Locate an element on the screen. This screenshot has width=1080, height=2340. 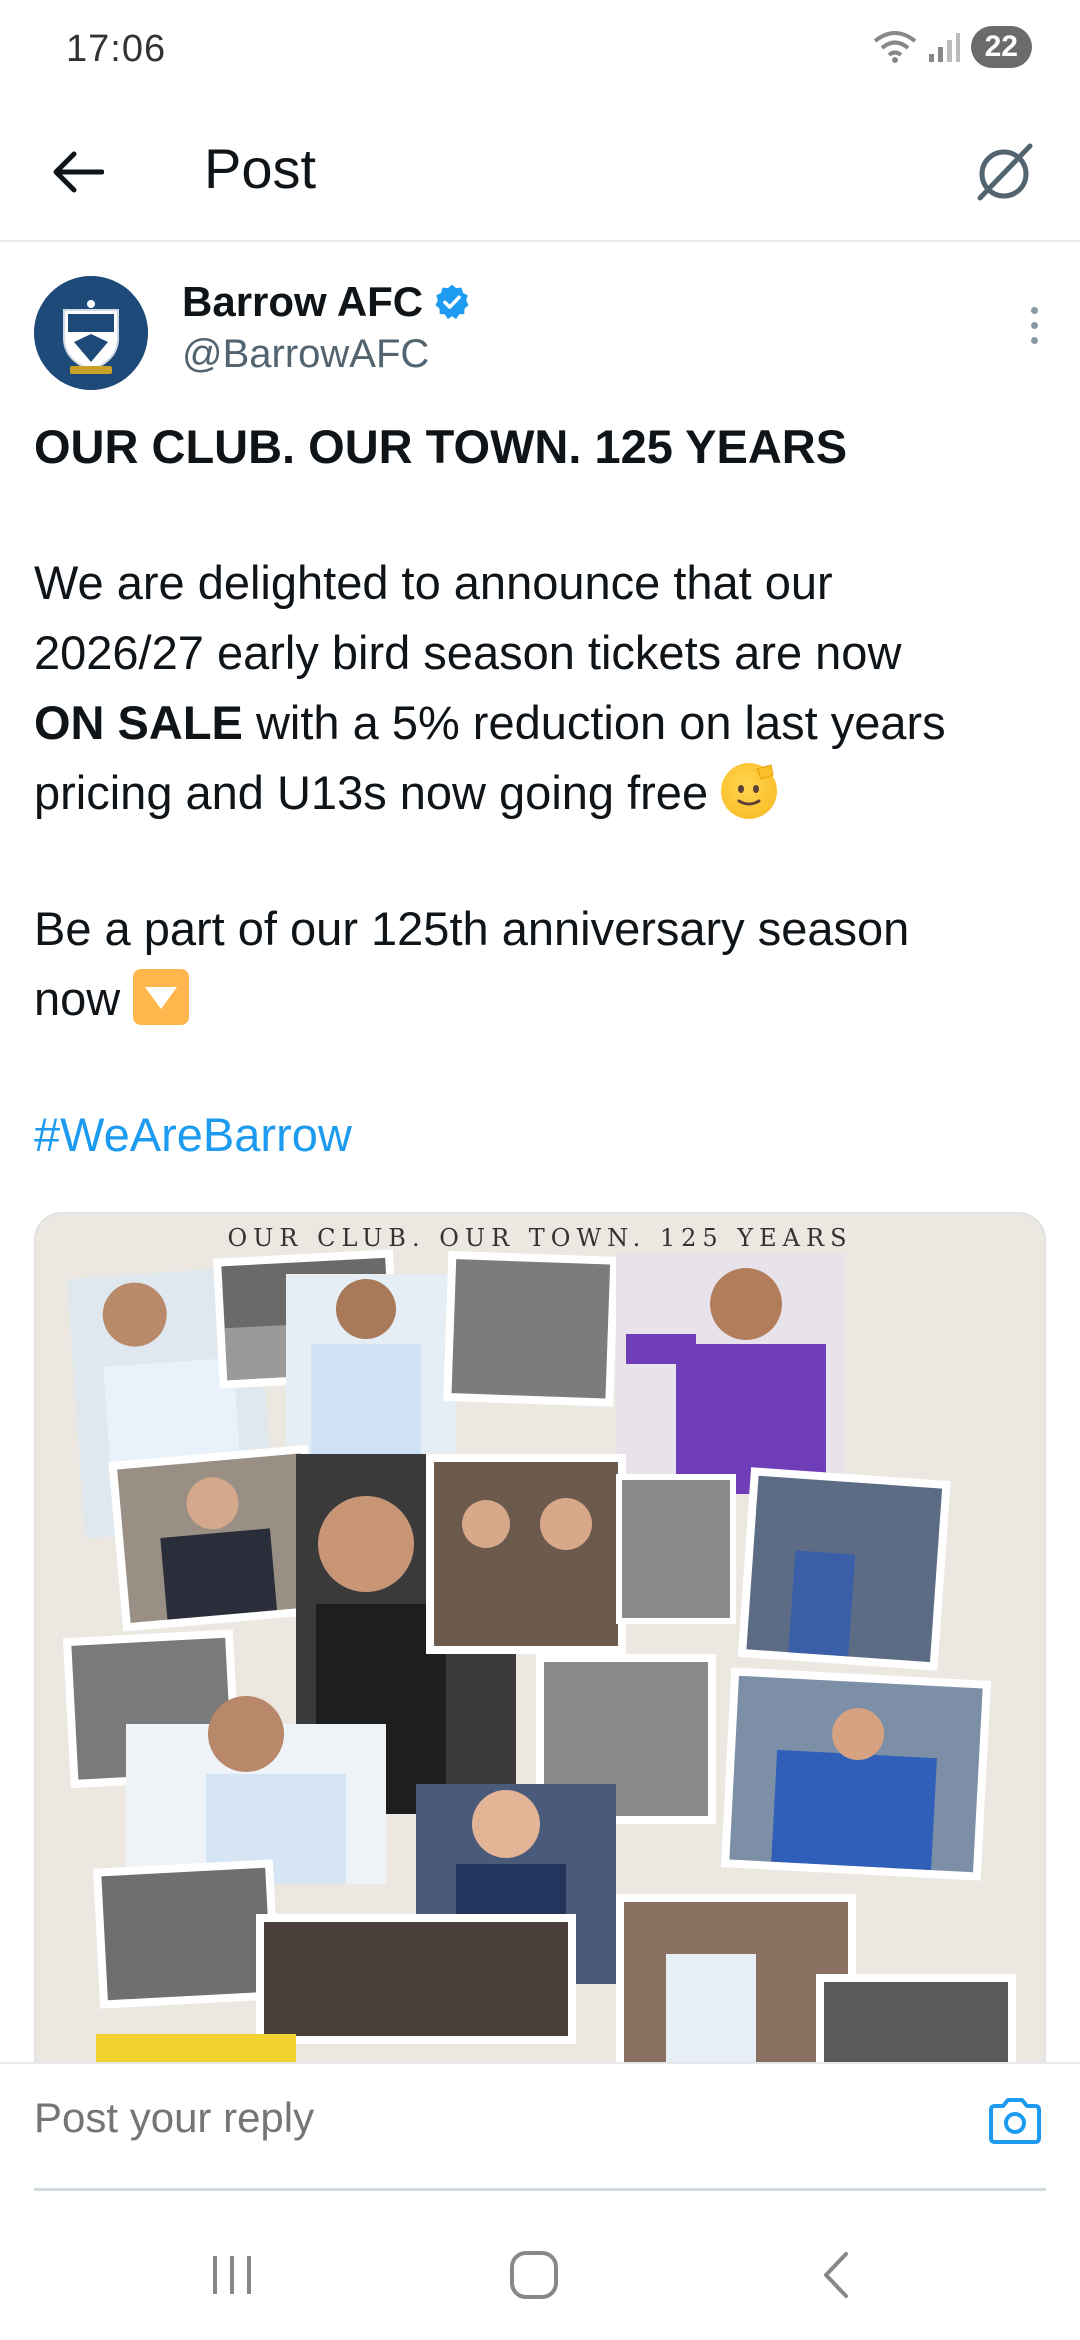
page-title: Post is located at coordinates (260, 168).